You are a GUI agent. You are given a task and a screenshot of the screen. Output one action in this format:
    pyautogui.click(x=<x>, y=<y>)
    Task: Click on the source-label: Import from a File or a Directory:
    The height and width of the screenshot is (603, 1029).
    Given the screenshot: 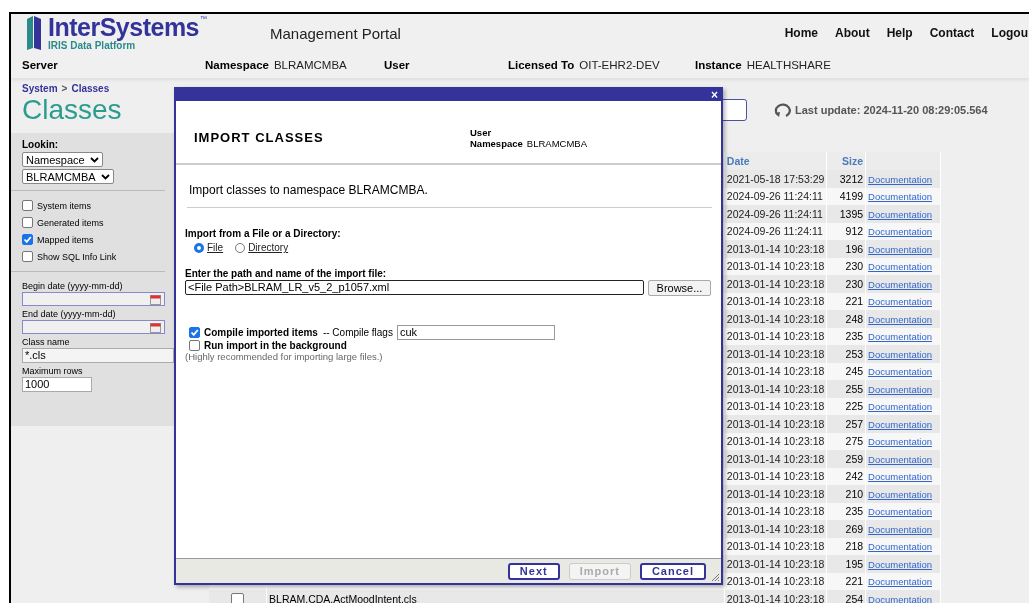 What is the action you would take?
    pyautogui.click(x=263, y=233)
    